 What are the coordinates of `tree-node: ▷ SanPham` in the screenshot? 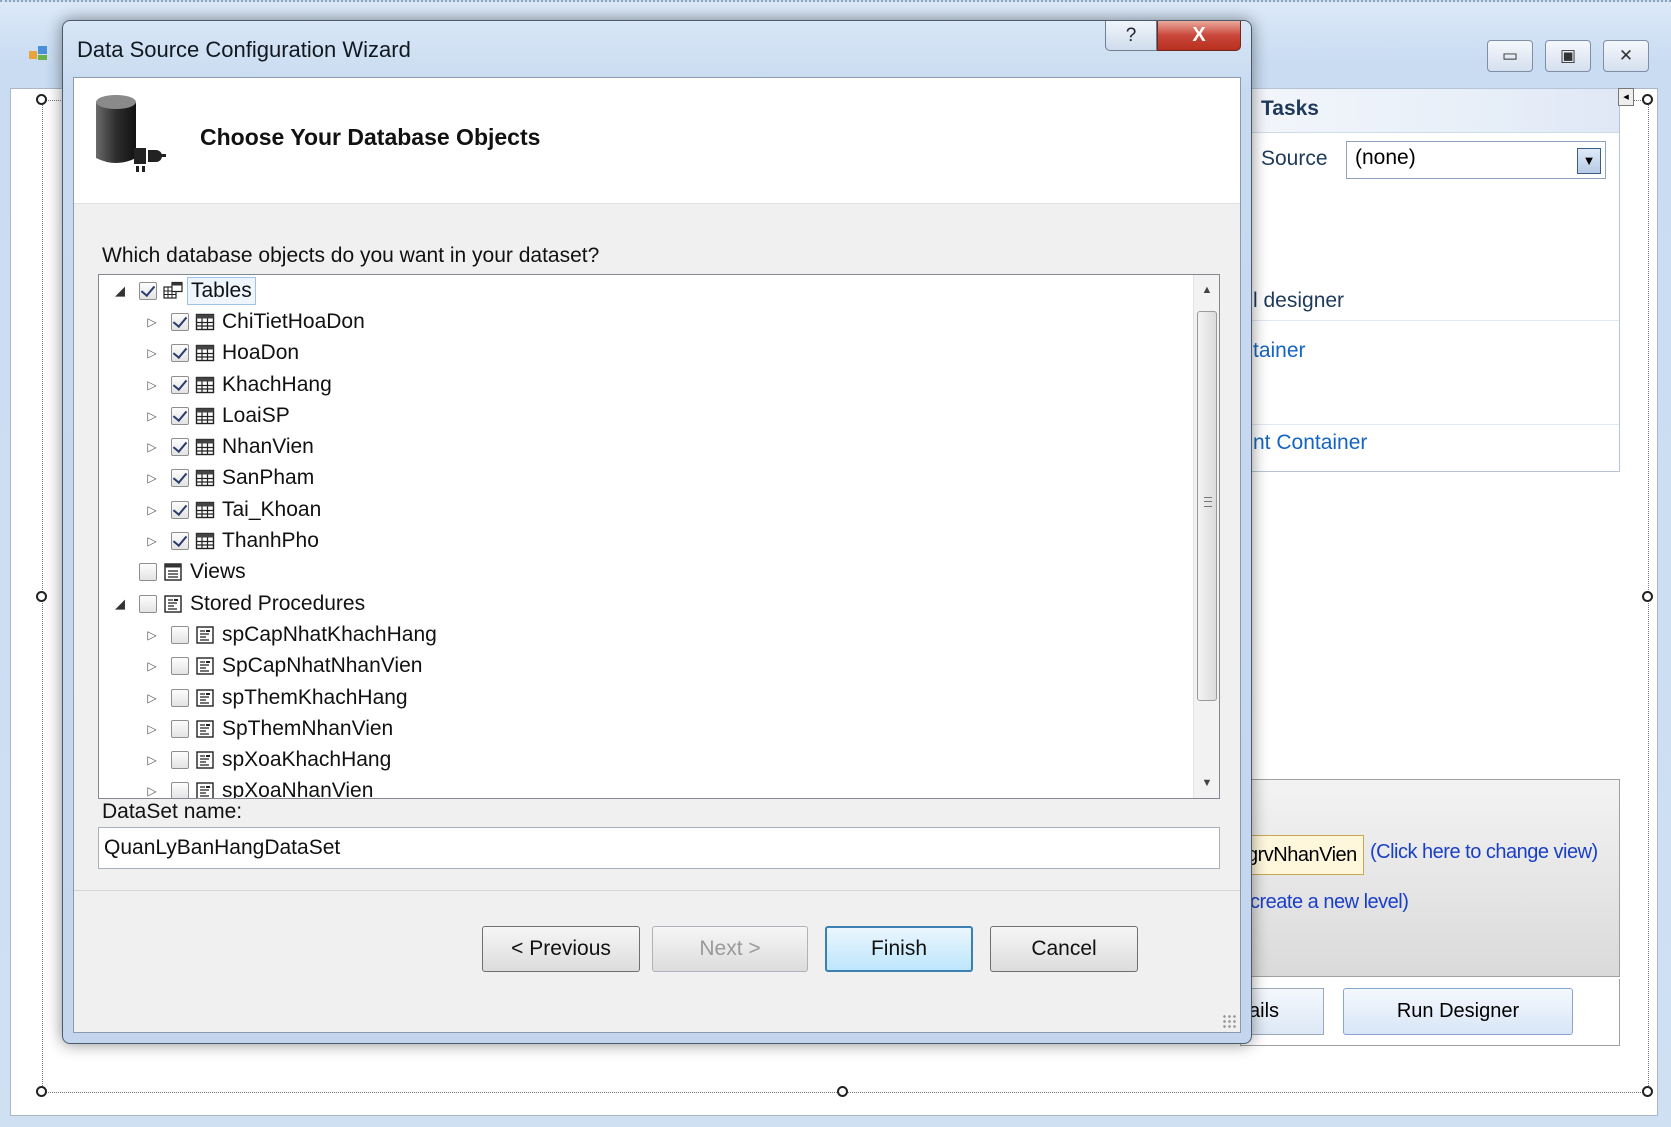 It's located at (646, 478).